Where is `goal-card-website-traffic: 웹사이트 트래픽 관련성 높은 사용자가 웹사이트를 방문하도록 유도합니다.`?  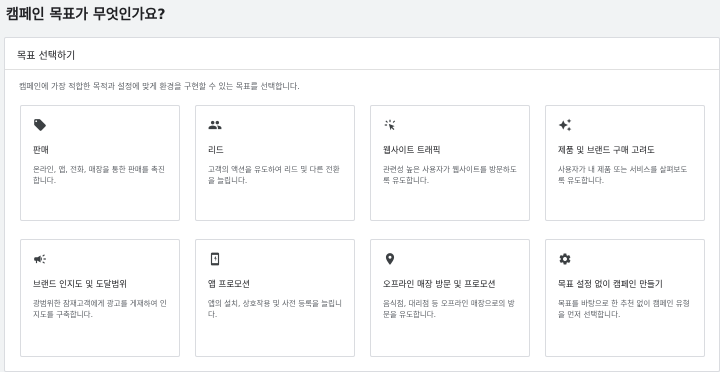 goal-card-website-traffic: 웹사이트 트래픽 관련성 높은 사용자가 웹사이트를 방문하도록 유도합니다. is located at coordinates (450, 163).